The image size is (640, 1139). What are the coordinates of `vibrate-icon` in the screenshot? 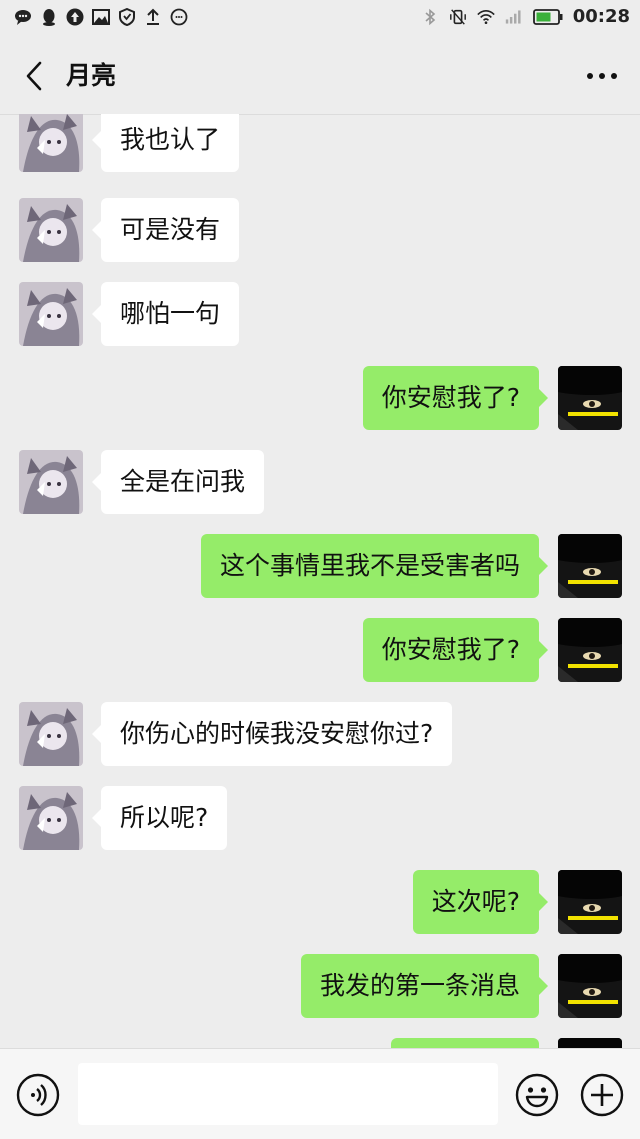 It's located at (458, 17).